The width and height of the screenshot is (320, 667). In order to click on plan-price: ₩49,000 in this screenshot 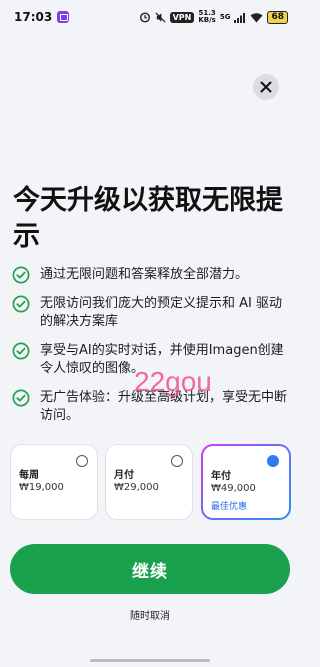, I will do `click(233, 488)`.